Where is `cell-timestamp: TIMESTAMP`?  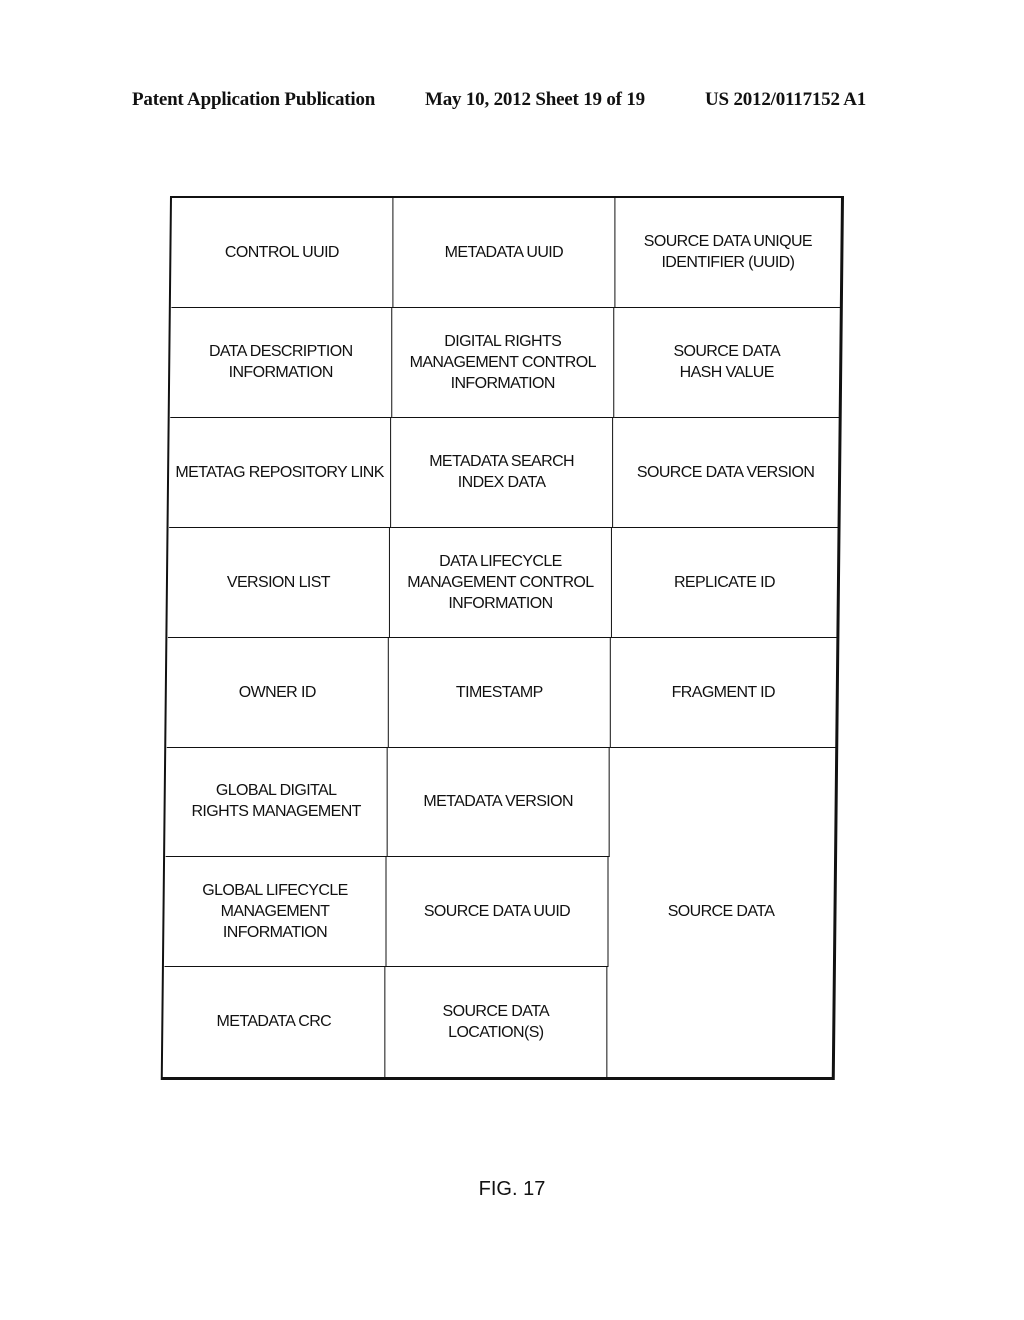
cell-timestamp: TIMESTAMP is located at coordinates (499, 692).